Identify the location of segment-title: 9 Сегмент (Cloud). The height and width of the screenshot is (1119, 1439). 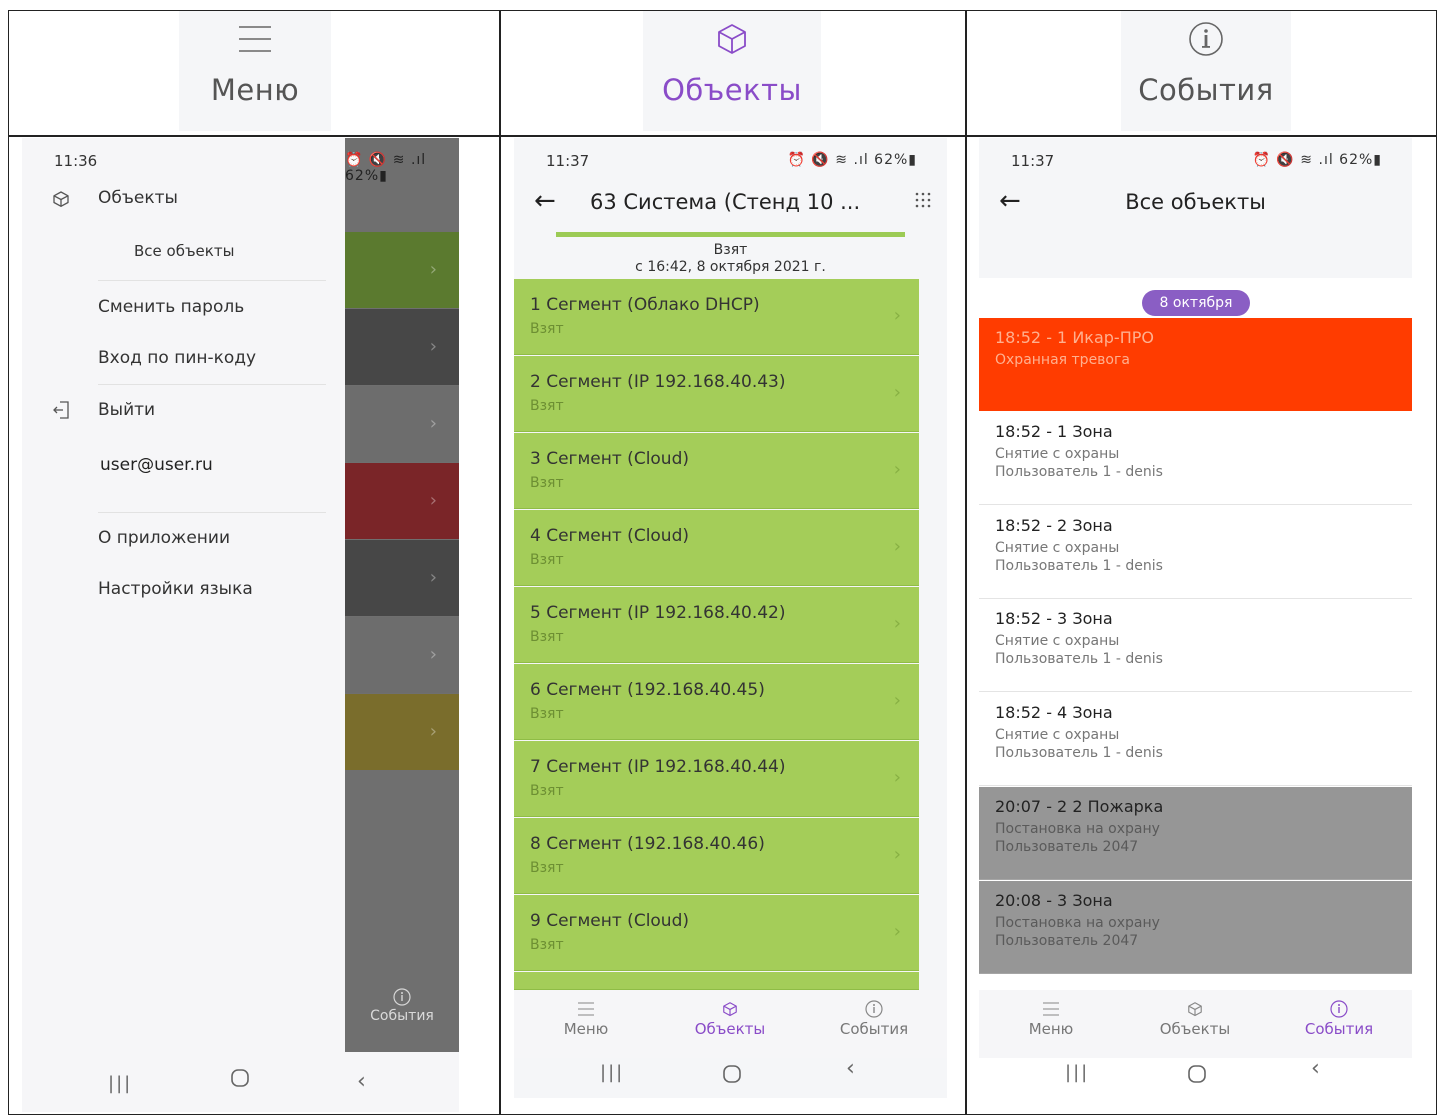
(610, 921).